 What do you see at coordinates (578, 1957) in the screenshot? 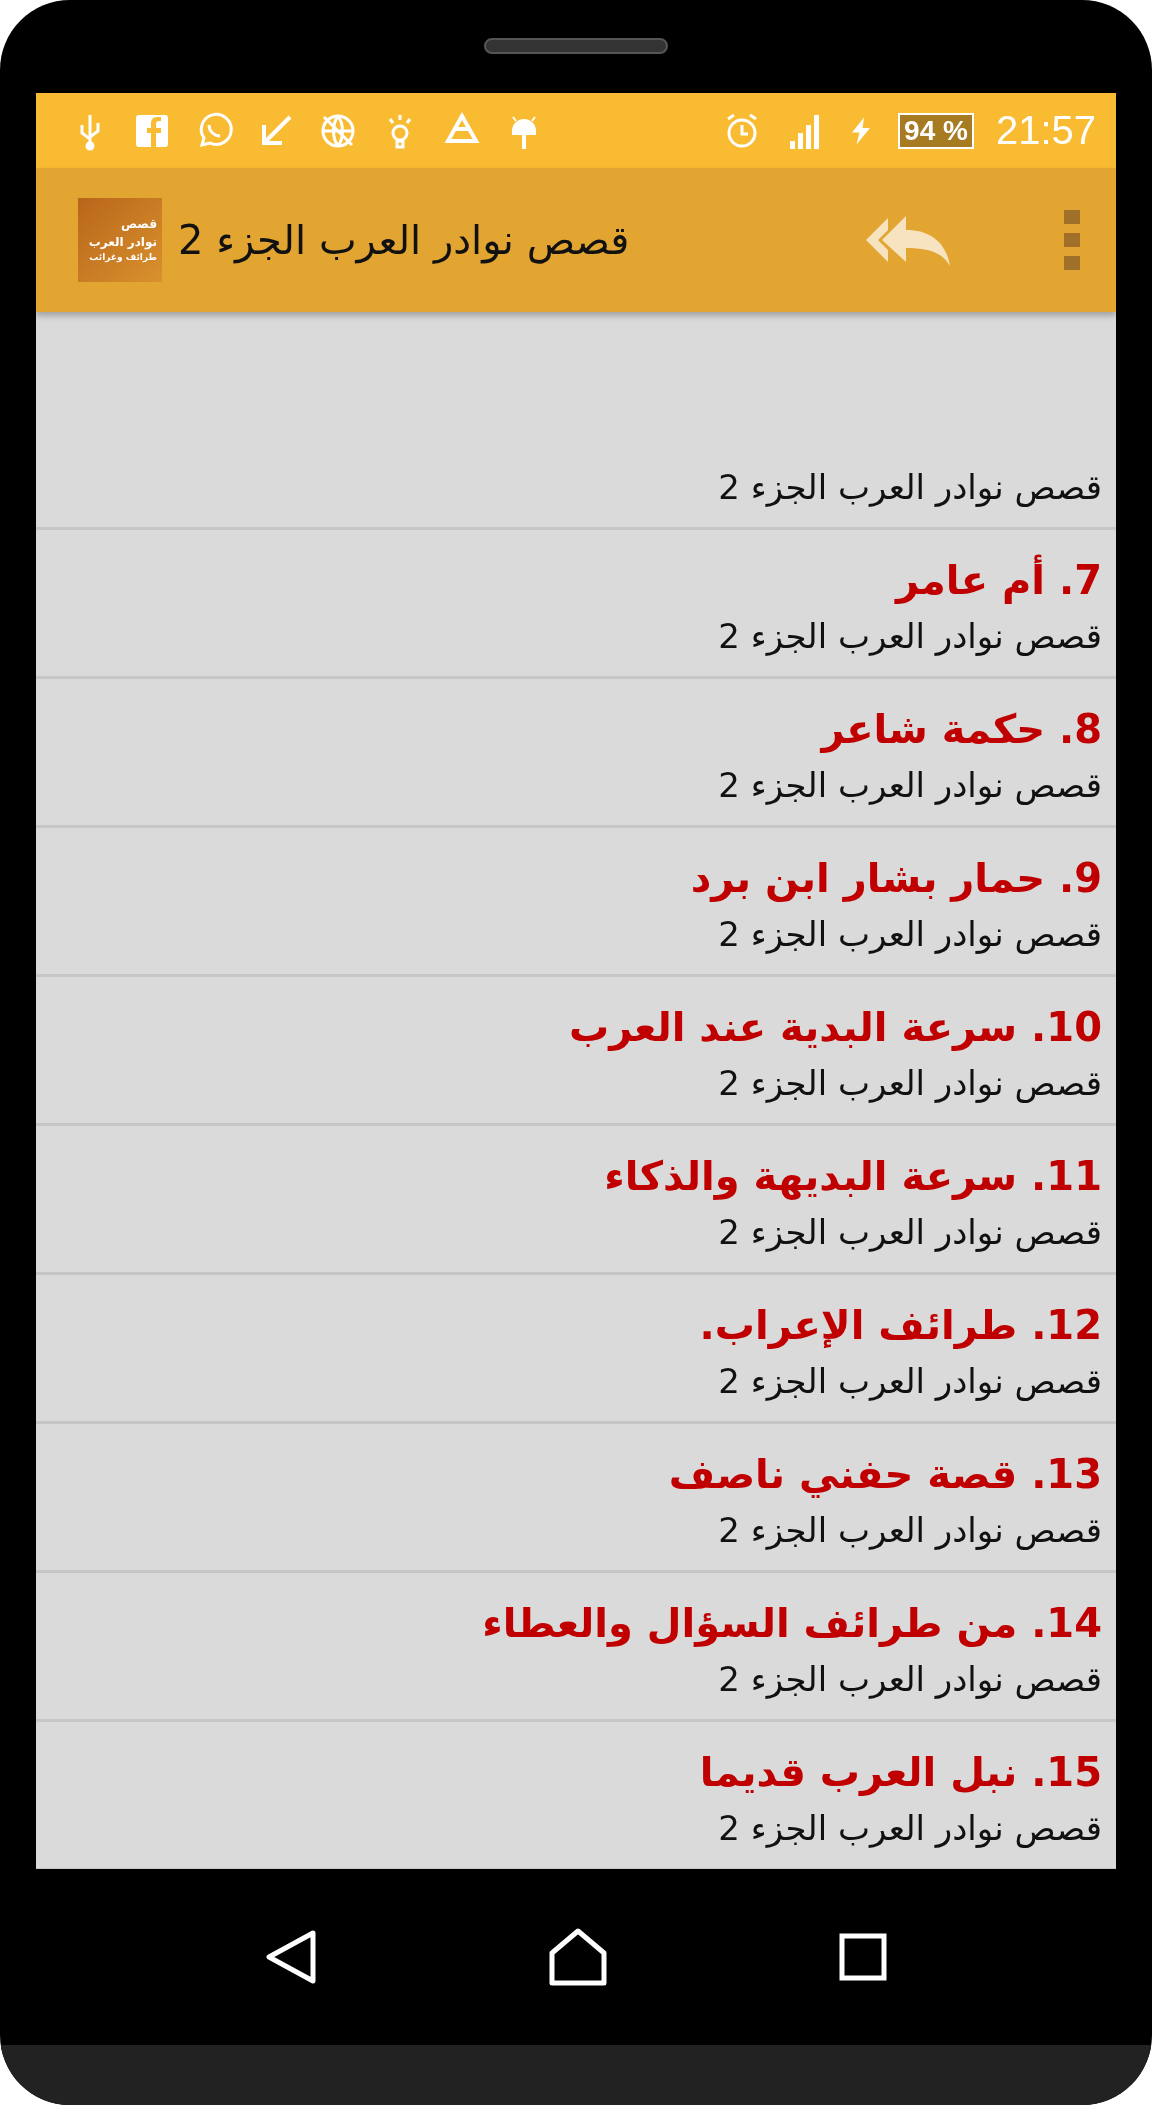
I see `home-icon` at bounding box center [578, 1957].